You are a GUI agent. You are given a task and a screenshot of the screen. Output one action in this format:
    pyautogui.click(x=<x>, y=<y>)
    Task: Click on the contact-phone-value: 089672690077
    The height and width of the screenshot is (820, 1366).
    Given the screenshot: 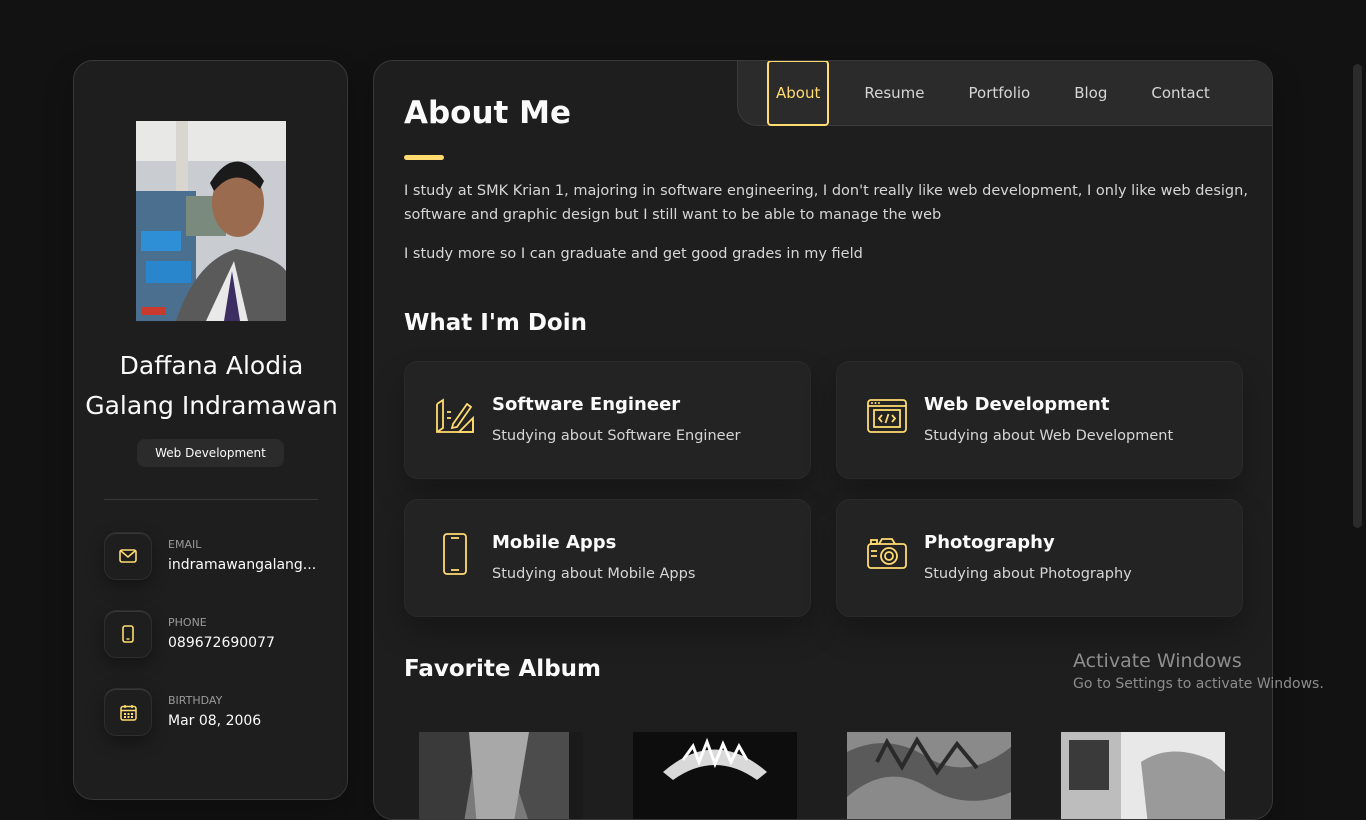 What is the action you would take?
    pyautogui.click(x=243, y=643)
    